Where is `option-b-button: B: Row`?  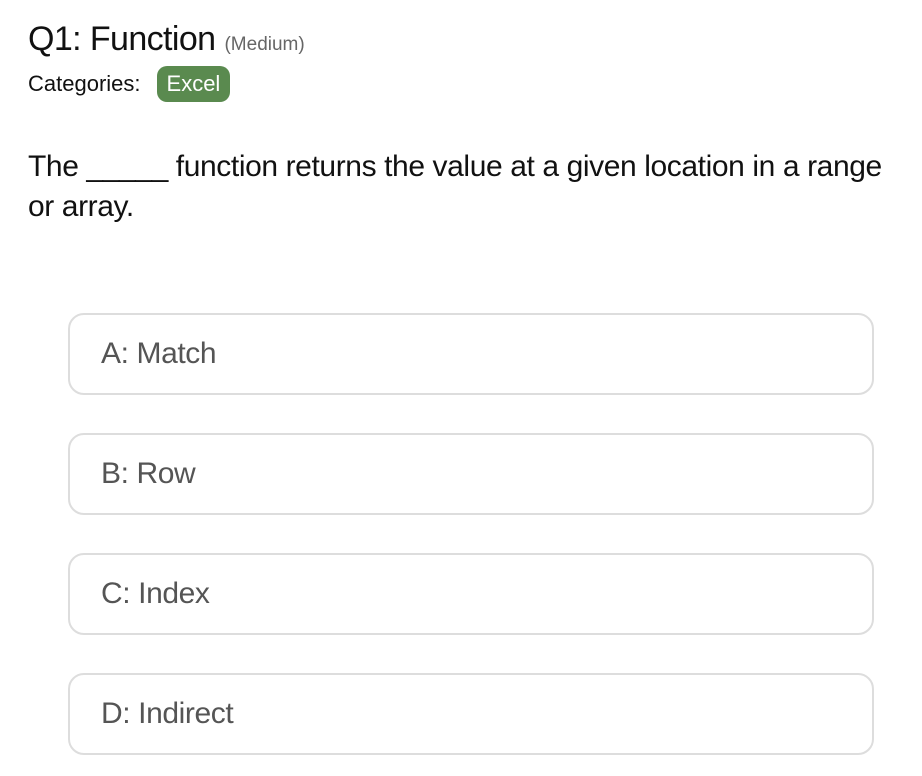
option-b-button: B: Row is located at coordinates (471, 474).